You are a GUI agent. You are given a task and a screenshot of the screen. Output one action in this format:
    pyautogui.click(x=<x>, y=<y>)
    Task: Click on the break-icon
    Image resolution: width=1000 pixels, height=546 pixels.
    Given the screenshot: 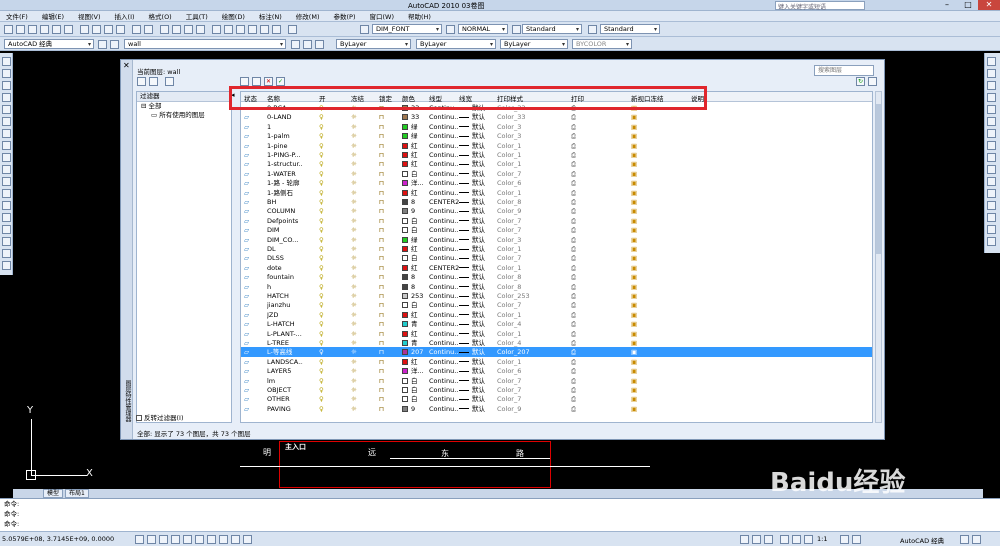 What is the action you would take?
    pyautogui.click(x=991, y=193)
    